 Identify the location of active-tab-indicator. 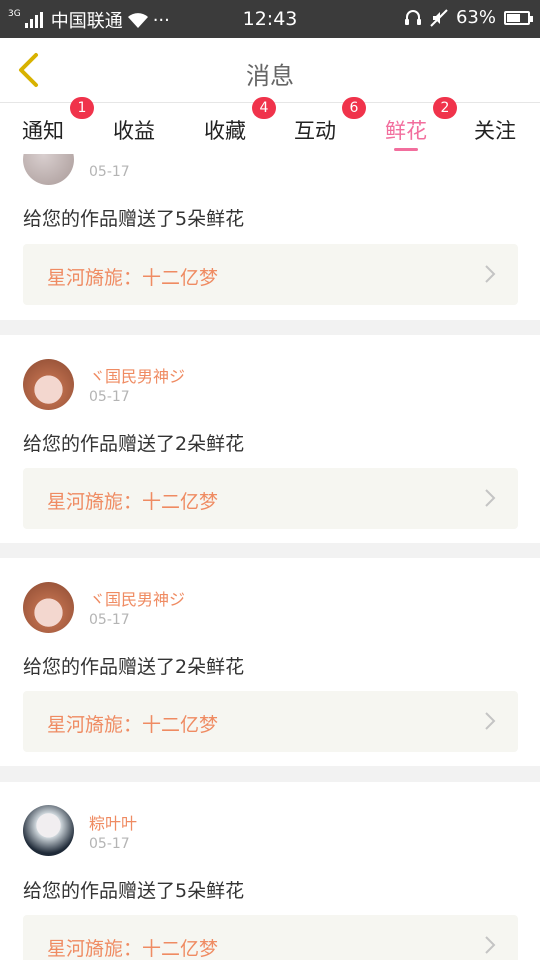
(406, 149).